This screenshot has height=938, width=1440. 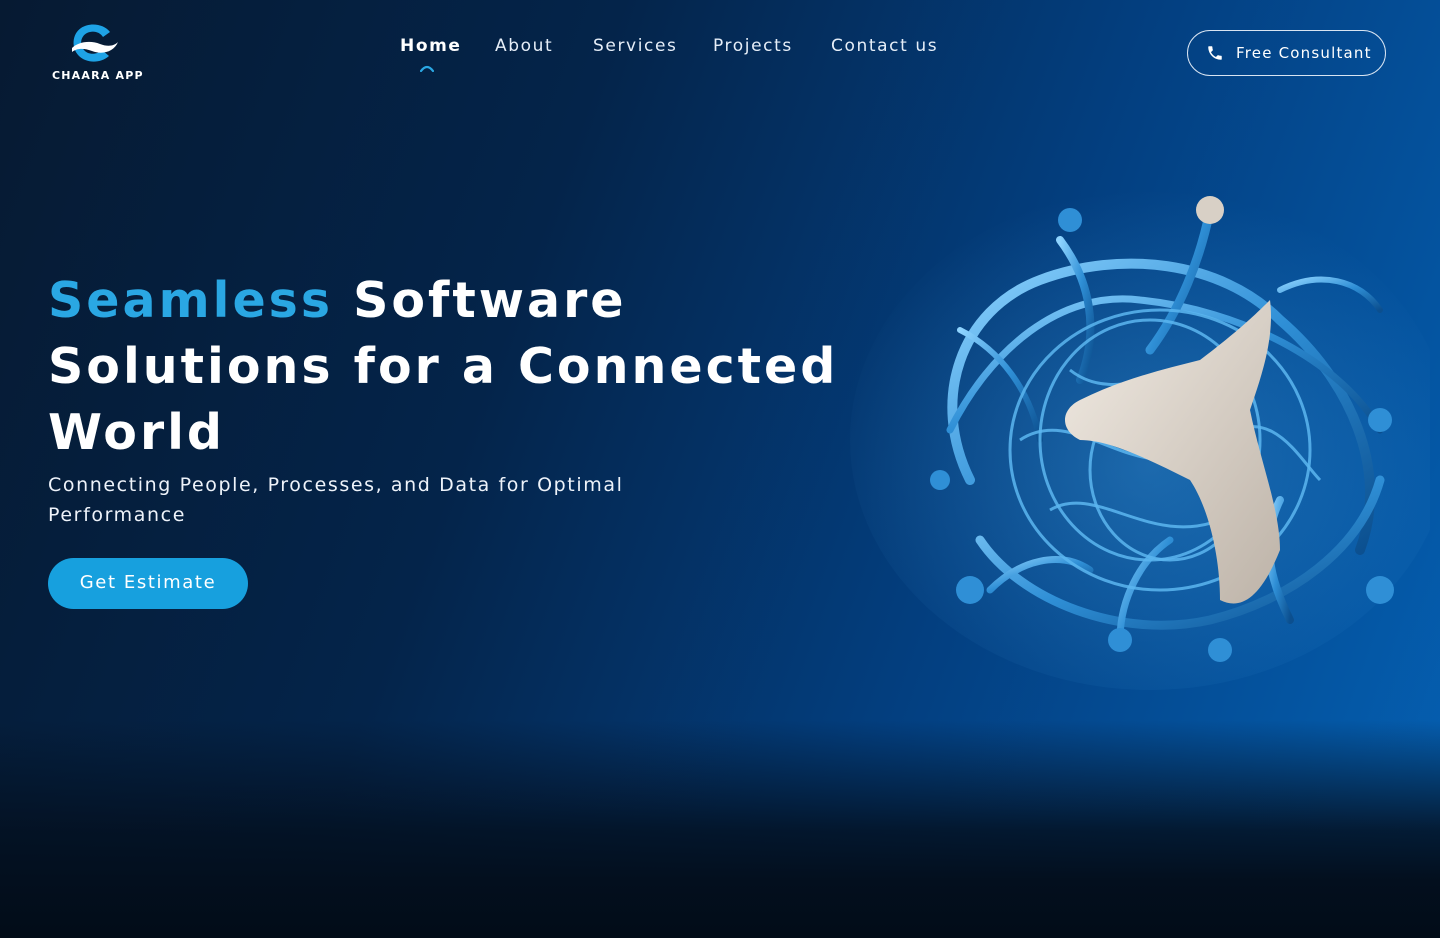 What do you see at coordinates (753, 46) in the screenshot?
I see `nav-item-projects: Projects` at bounding box center [753, 46].